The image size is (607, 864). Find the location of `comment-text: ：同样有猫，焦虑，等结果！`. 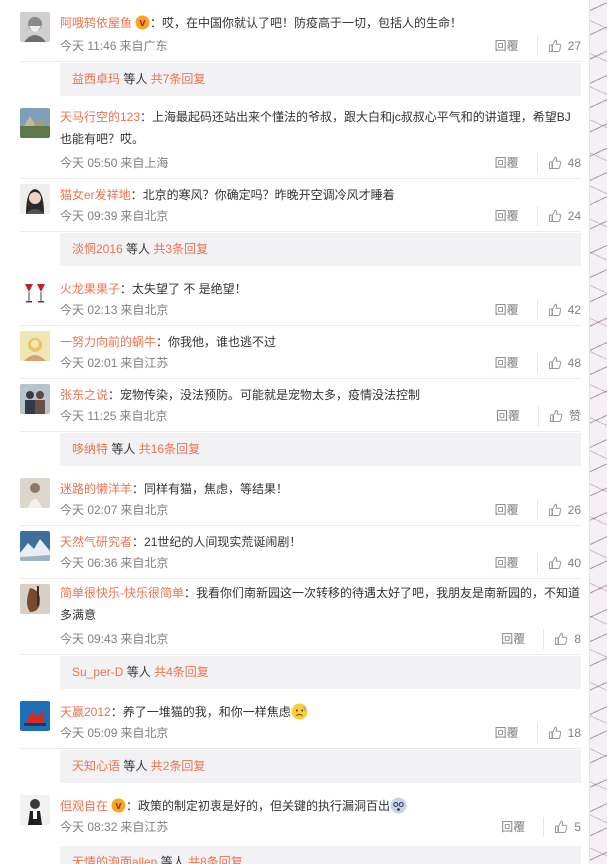

comment-text: ：同样有猫，焦虑，等结果！ is located at coordinates (210, 489).